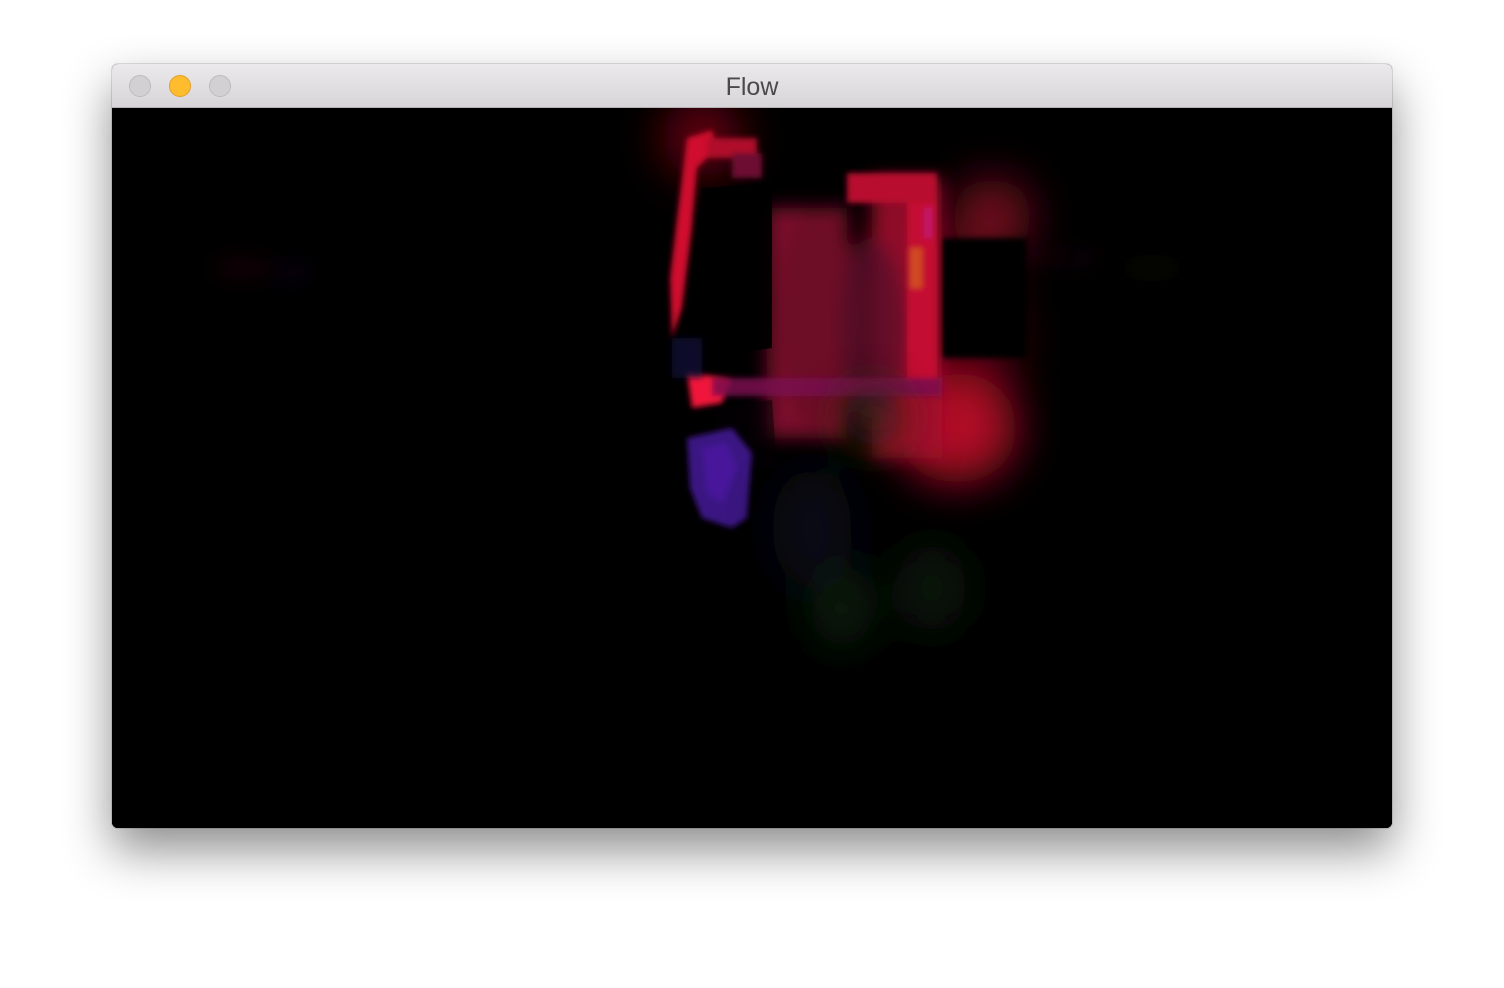 The width and height of the screenshot is (1504, 988). I want to click on title-bar: Flow, so click(752, 86).